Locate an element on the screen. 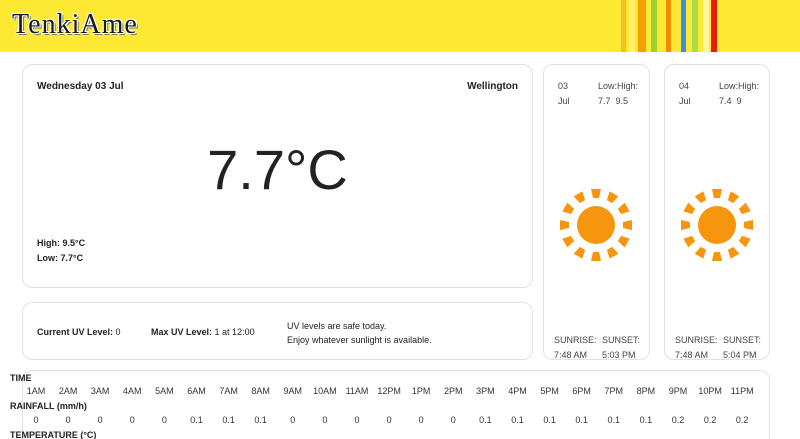  hour-time-cell: 6AM is located at coordinates (196, 391).